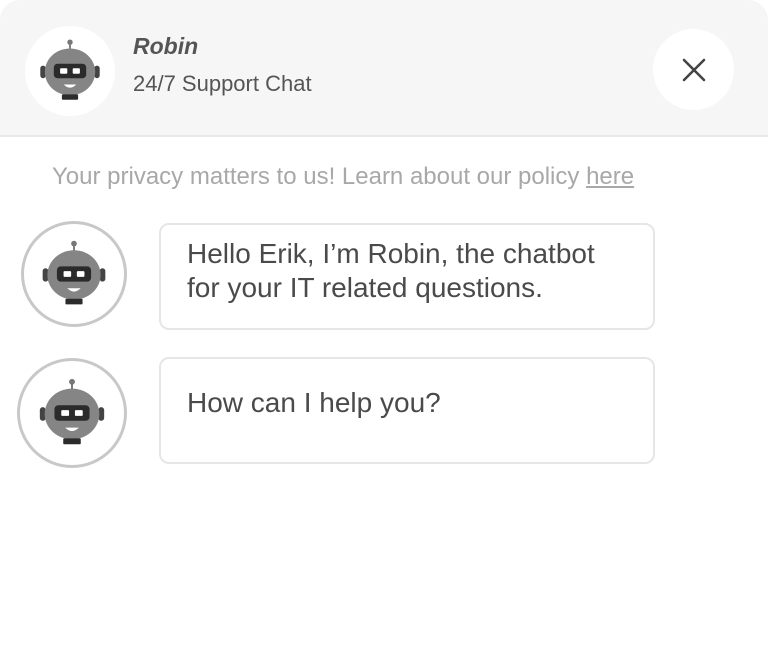 Image resolution: width=768 pixels, height=660 pixels. I want to click on close-icon, so click(693, 69).